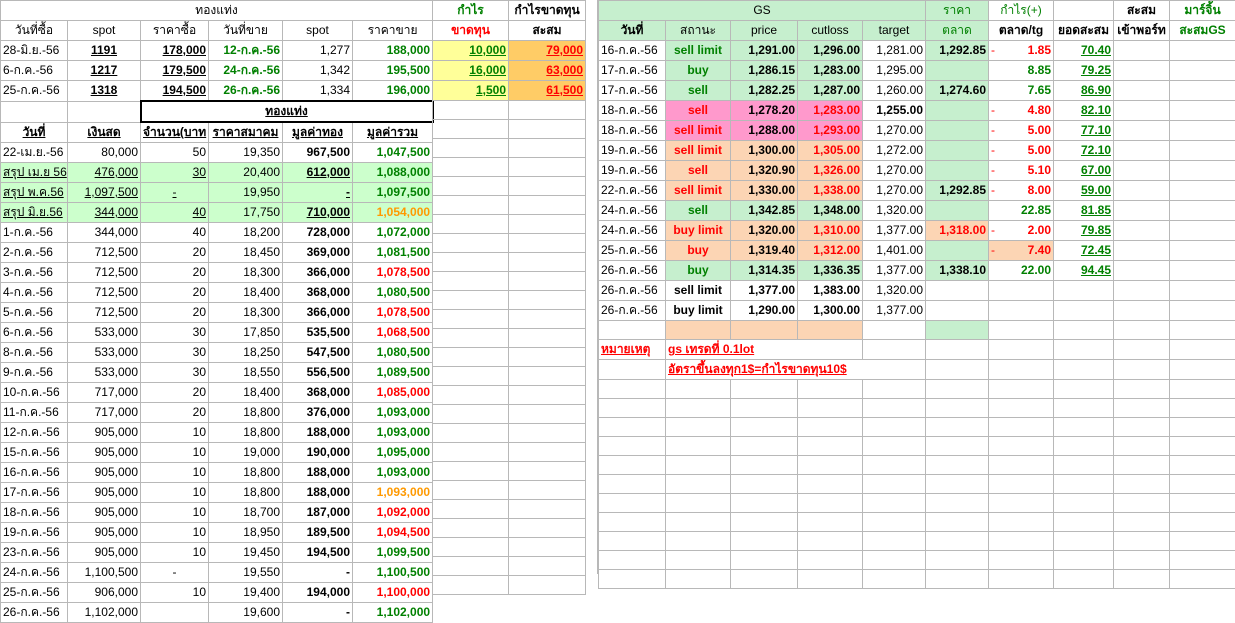  What do you see at coordinates (393, 253) in the screenshot?
I see `total-value-cell: 1,081,500` at bounding box center [393, 253].